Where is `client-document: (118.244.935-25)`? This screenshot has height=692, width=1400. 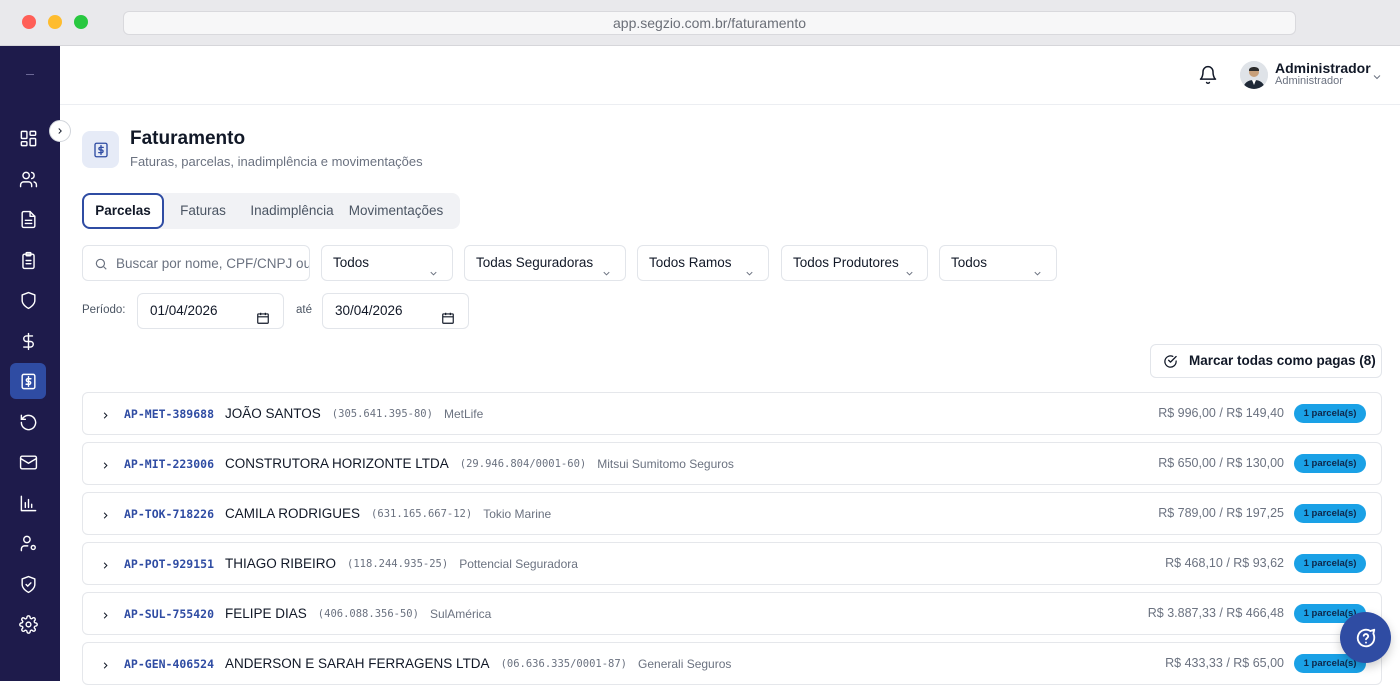 client-document: (118.244.935-25) is located at coordinates (398, 563).